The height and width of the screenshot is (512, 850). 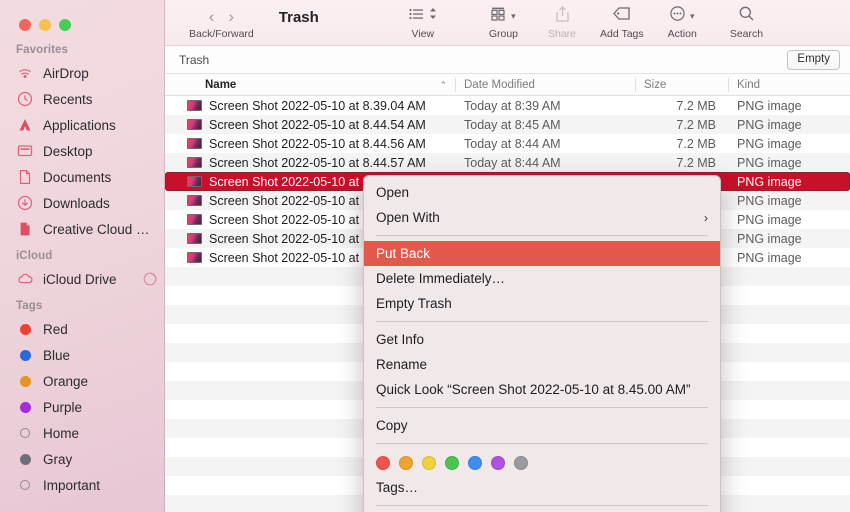 What do you see at coordinates (622, 20) in the screenshot?
I see `add-tags-button: Add Tags` at bounding box center [622, 20].